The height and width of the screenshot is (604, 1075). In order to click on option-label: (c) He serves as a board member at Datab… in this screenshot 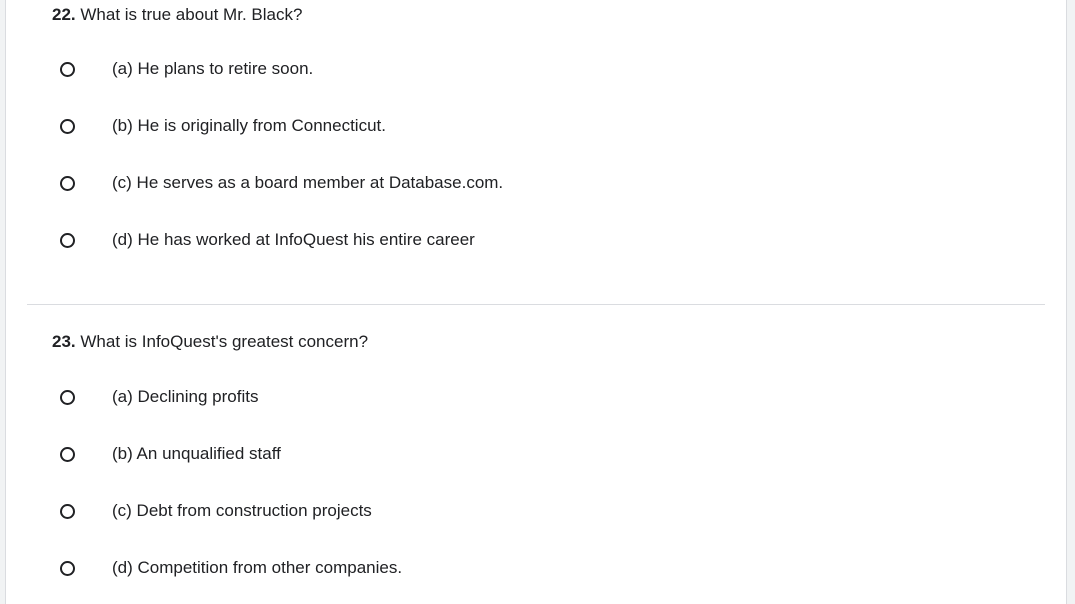, I will do `click(308, 182)`.